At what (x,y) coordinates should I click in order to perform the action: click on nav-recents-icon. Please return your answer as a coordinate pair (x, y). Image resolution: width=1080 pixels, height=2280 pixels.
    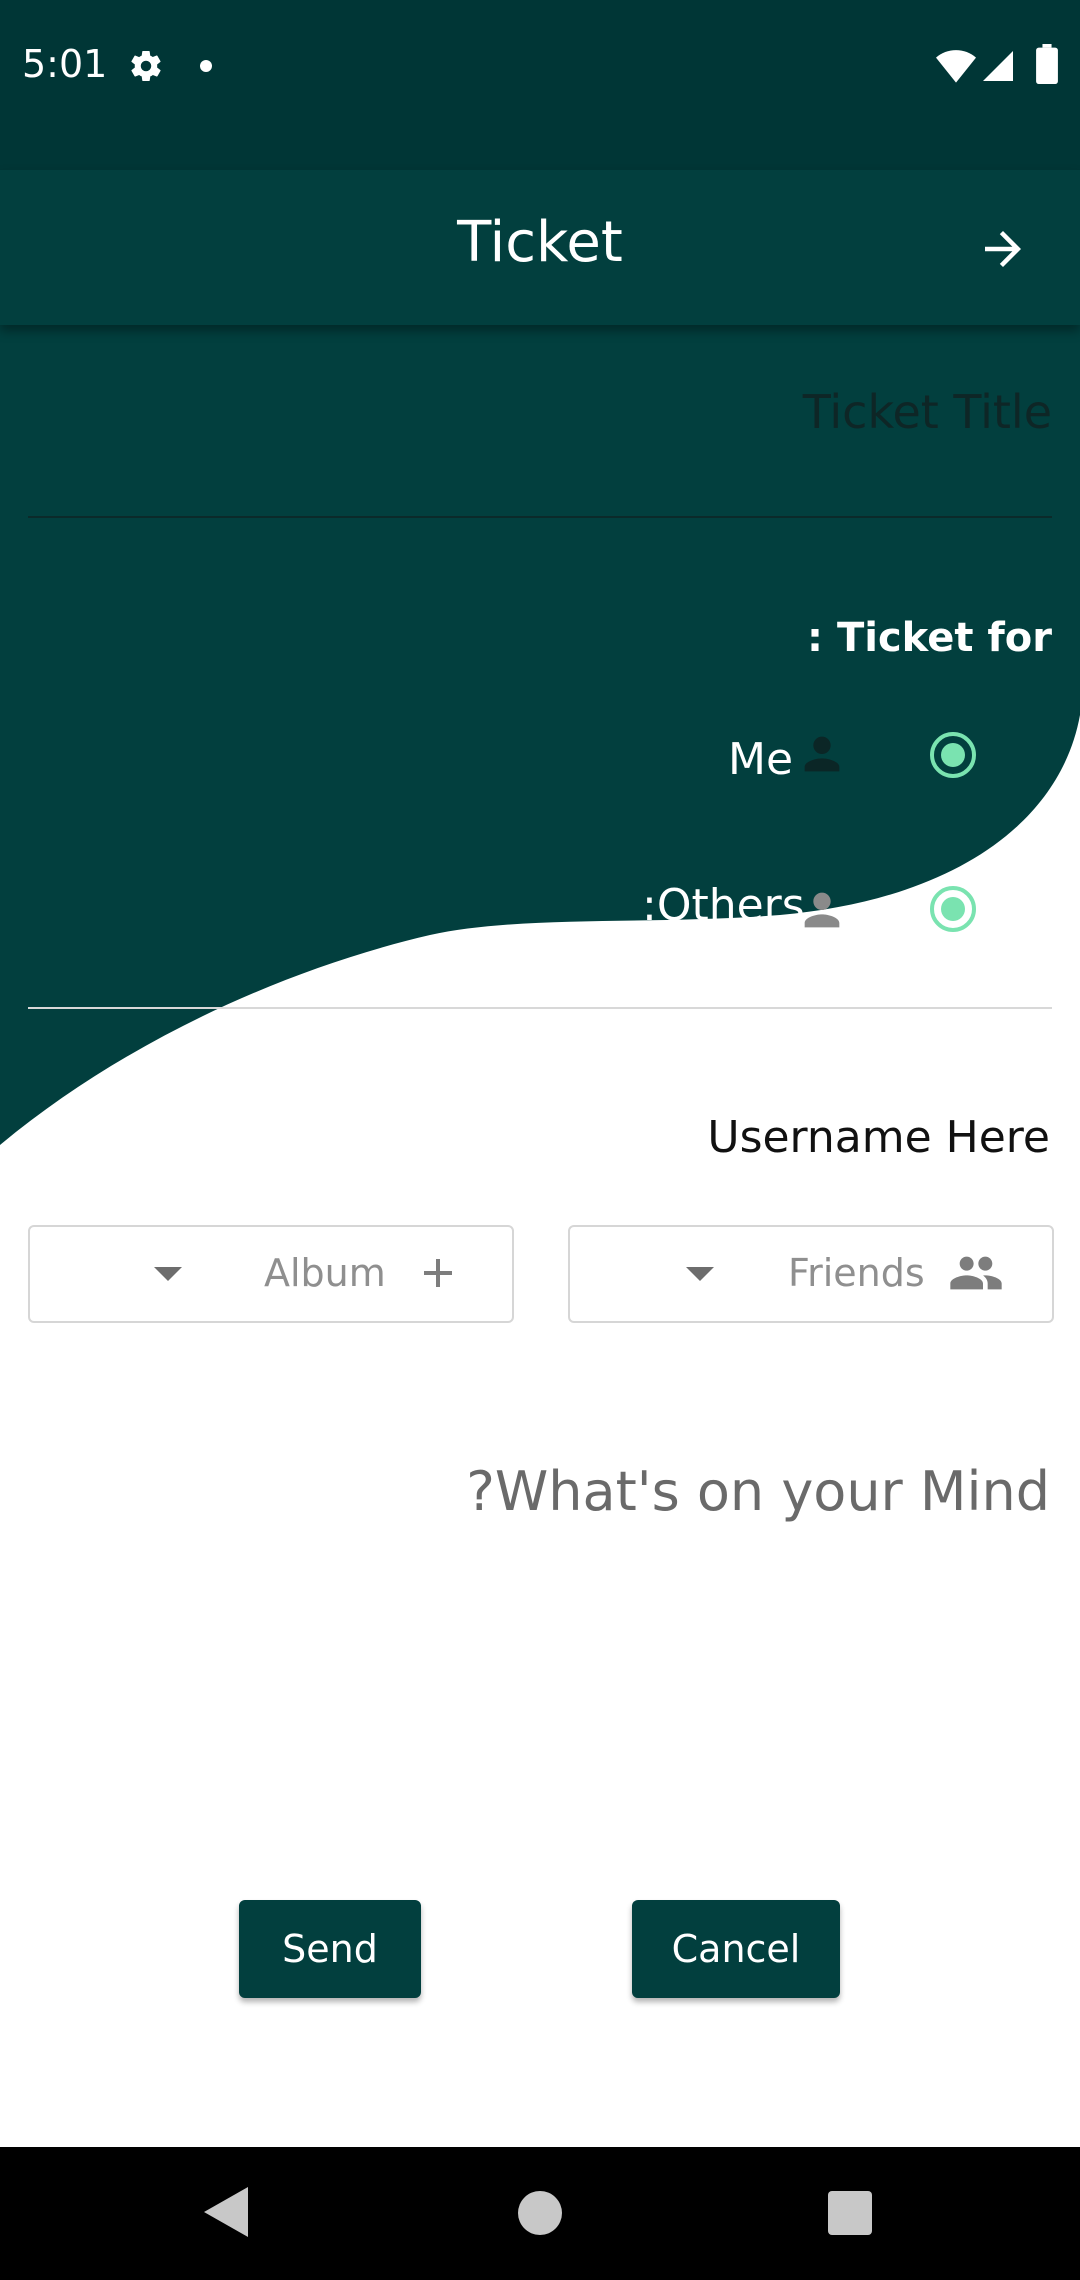
    Looking at the image, I should click on (850, 2213).